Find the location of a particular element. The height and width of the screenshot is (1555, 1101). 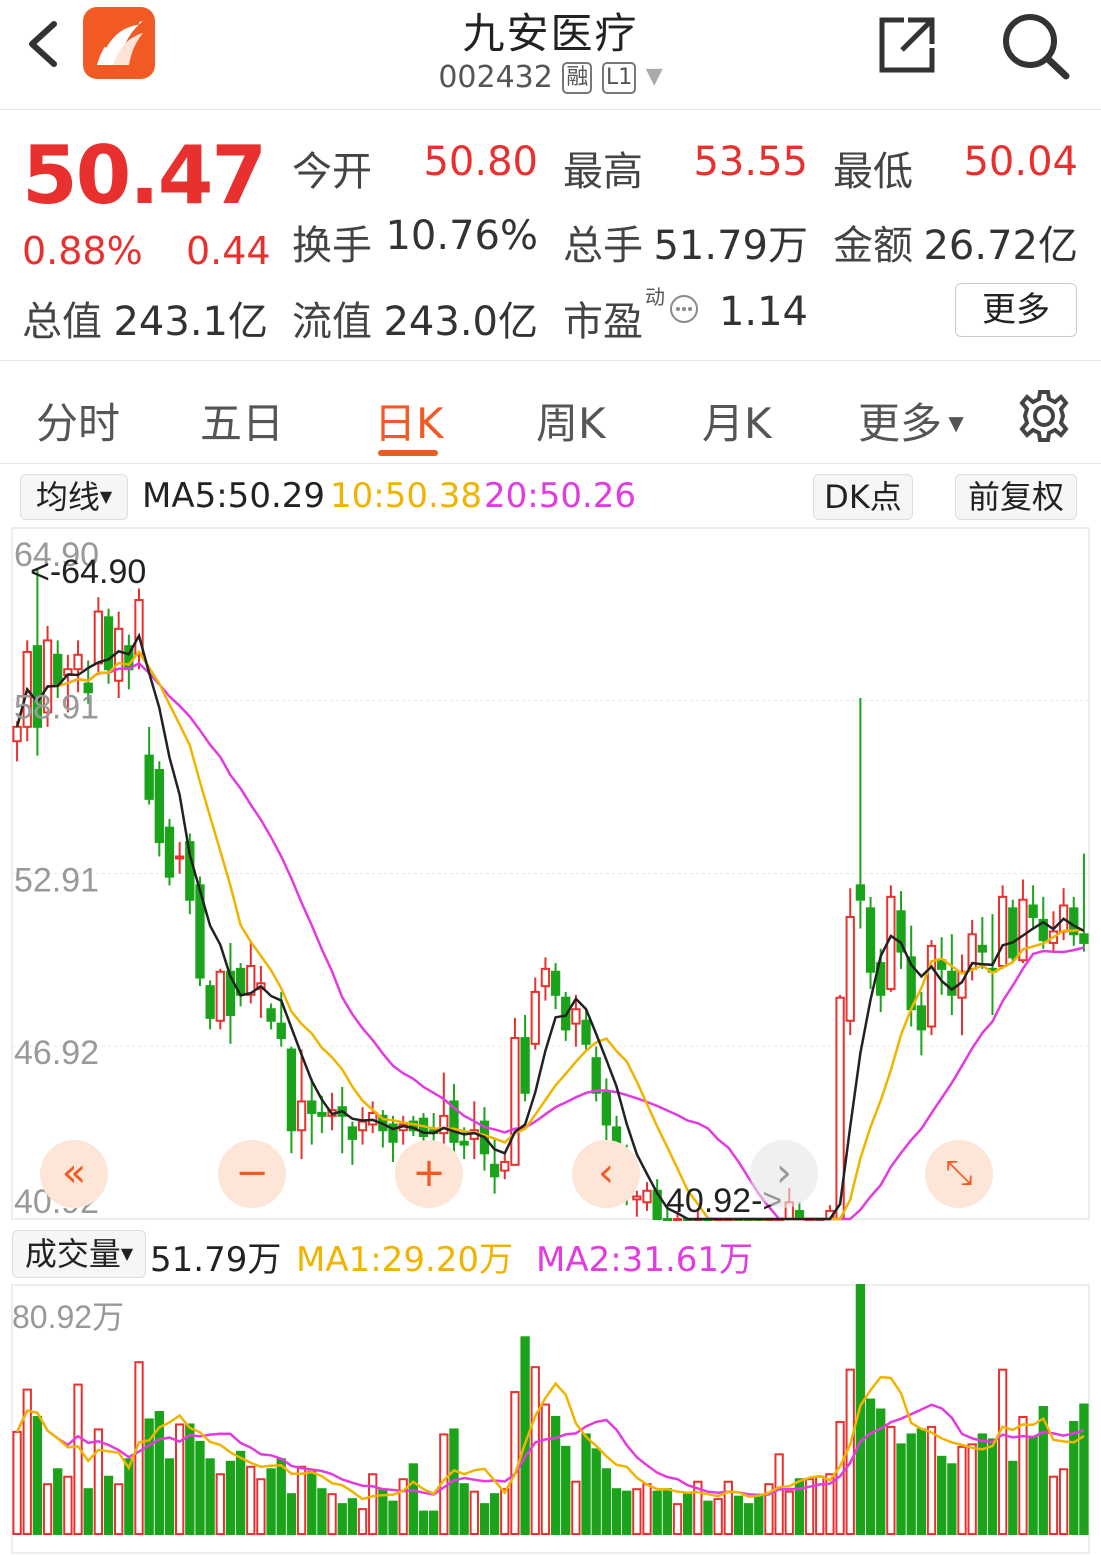

tab-more: 更多 ▼ is located at coordinates (911, 420).